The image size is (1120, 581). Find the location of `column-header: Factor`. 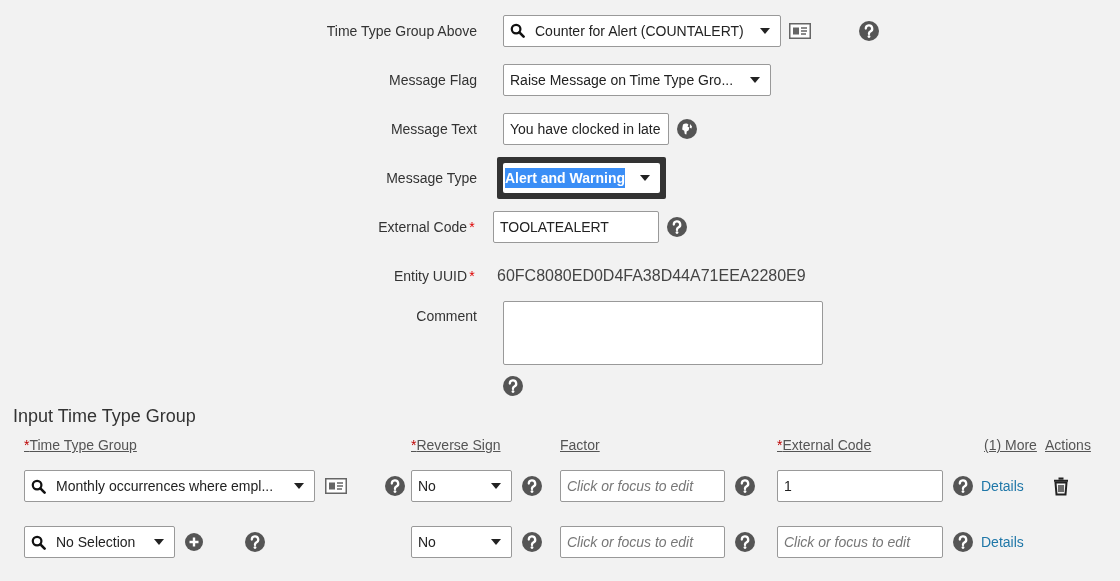

column-header: Factor is located at coordinates (580, 445).